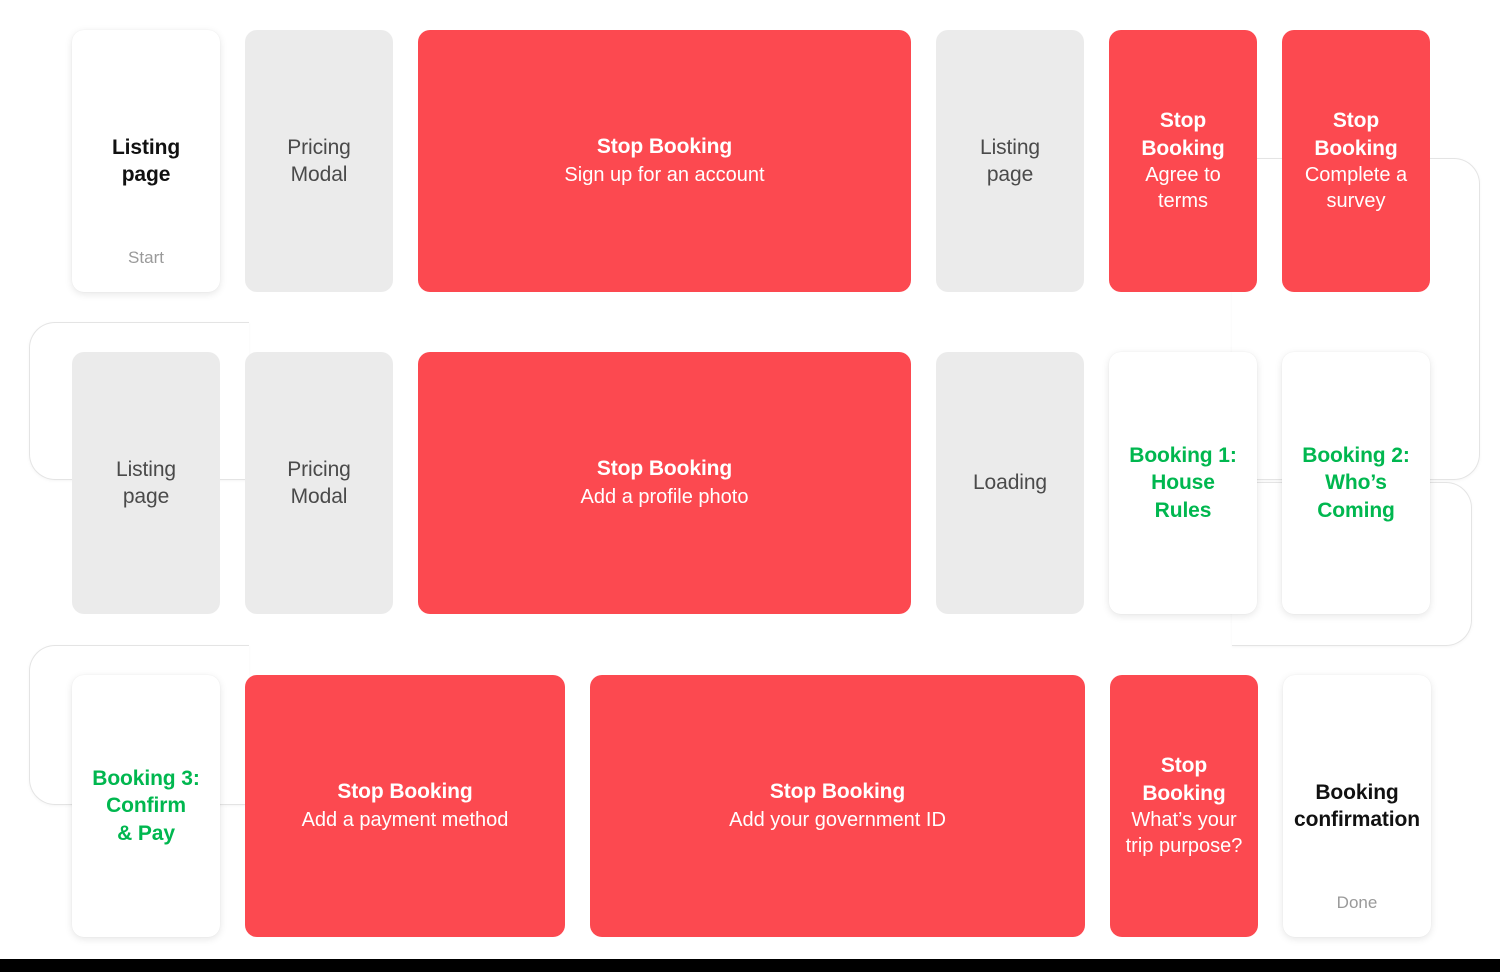  I want to click on step-card-pricing-modal: Pricing Modal, so click(319, 161).